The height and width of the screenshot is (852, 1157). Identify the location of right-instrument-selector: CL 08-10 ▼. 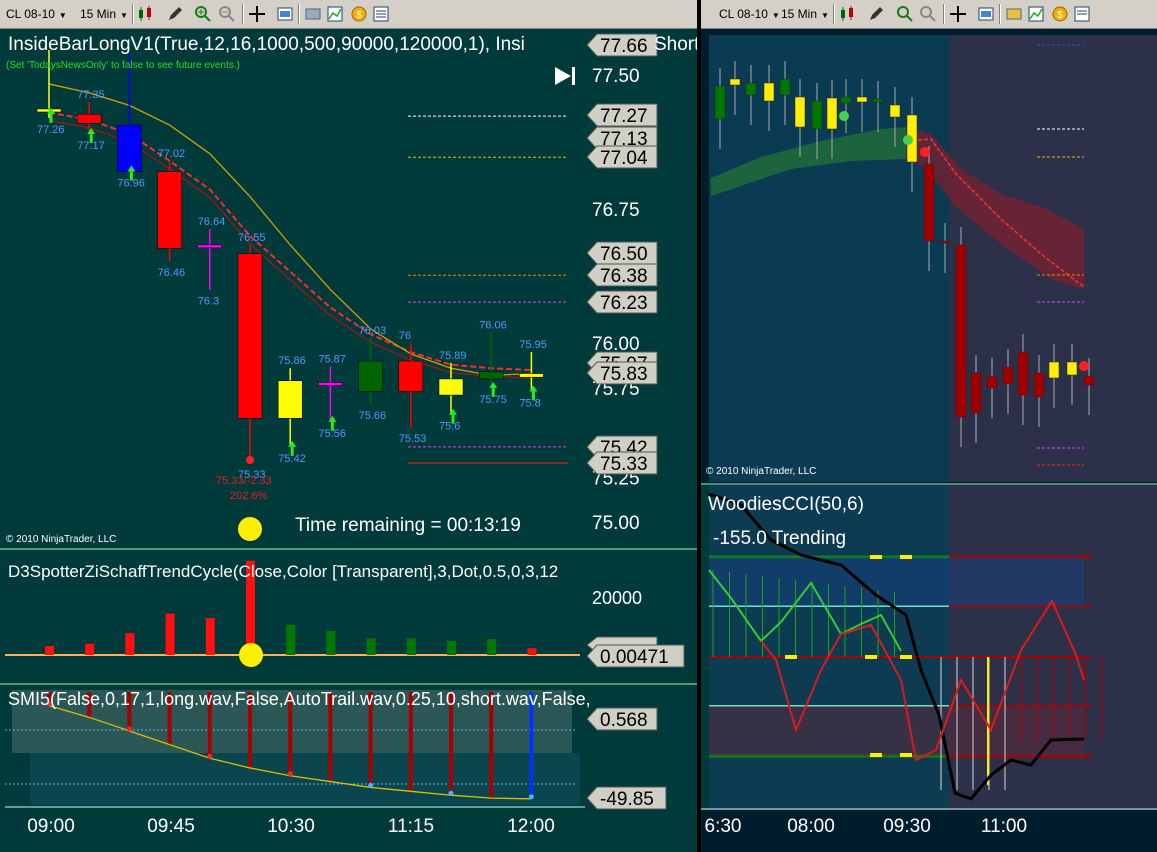
(753, 14).